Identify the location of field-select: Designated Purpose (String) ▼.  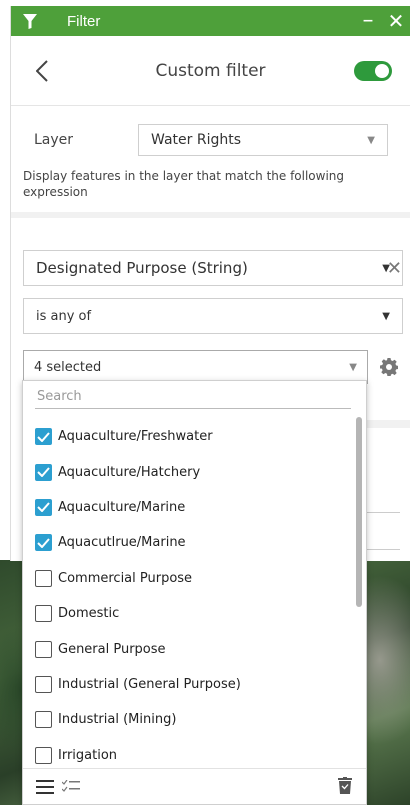
(213, 268).